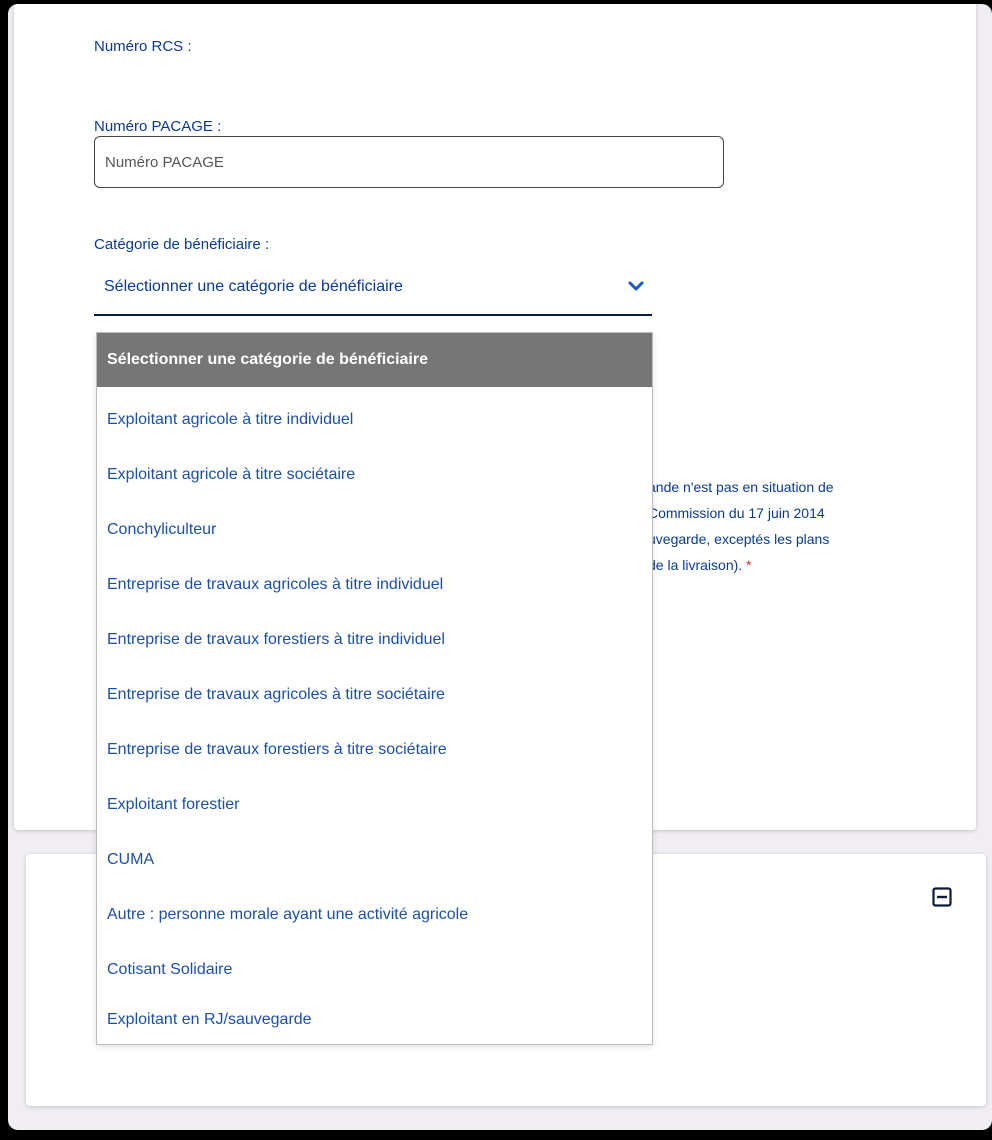 This screenshot has width=992, height=1140. I want to click on statement-line-4: de la livraison). *, so click(808, 565).